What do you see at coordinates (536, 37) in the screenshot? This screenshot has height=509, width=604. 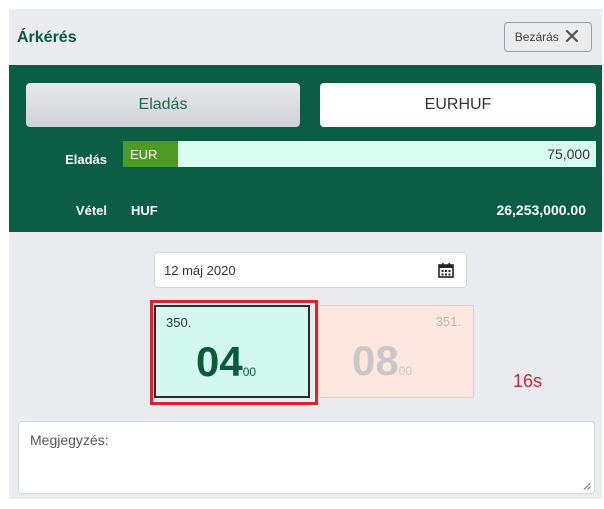 I see `close-button-label: Bezárás` at bounding box center [536, 37].